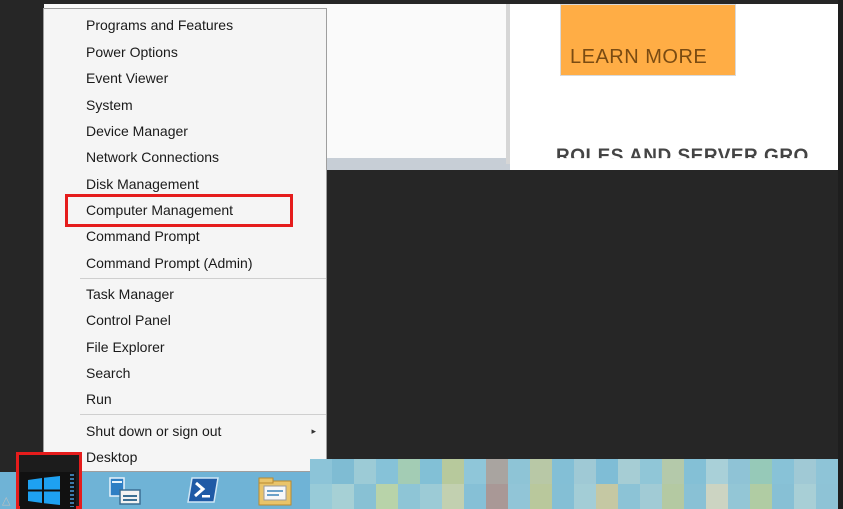 This screenshot has height=509, width=843. Describe the element at coordinates (648, 40) in the screenshot. I see `learn-more-tile: LEARN MORE` at that location.